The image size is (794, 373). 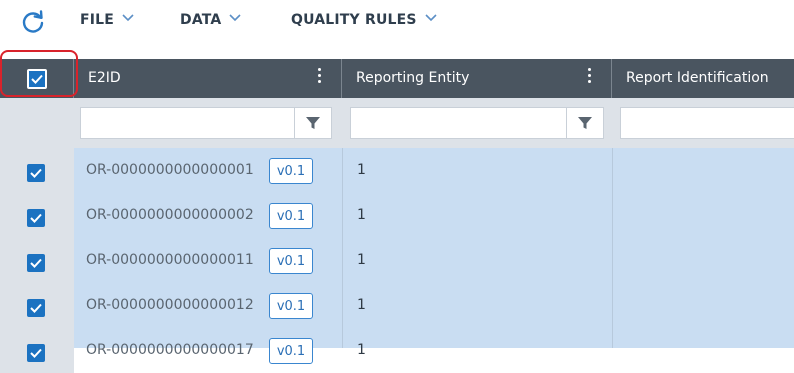 What do you see at coordinates (397, 170) in the screenshot?
I see `table-row: OR-0000000000000001 v0.1 1` at bounding box center [397, 170].